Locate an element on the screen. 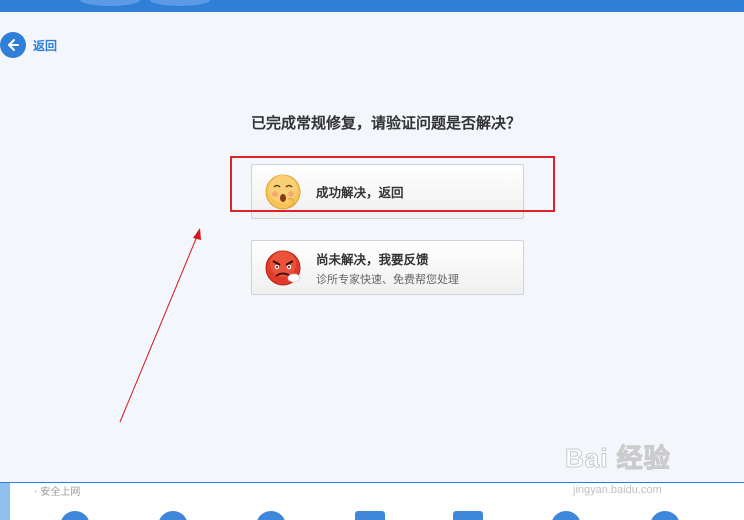  bottom-section-label: · 安全上网 is located at coordinates (57, 492).